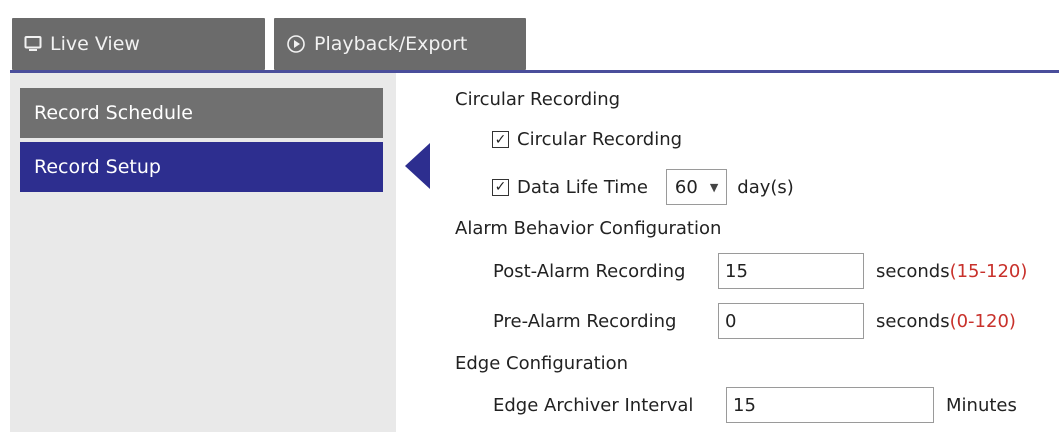  What do you see at coordinates (588, 228) in the screenshot?
I see `section-heading-alarm: Alarm Behavior Configuration` at bounding box center [588, 228].